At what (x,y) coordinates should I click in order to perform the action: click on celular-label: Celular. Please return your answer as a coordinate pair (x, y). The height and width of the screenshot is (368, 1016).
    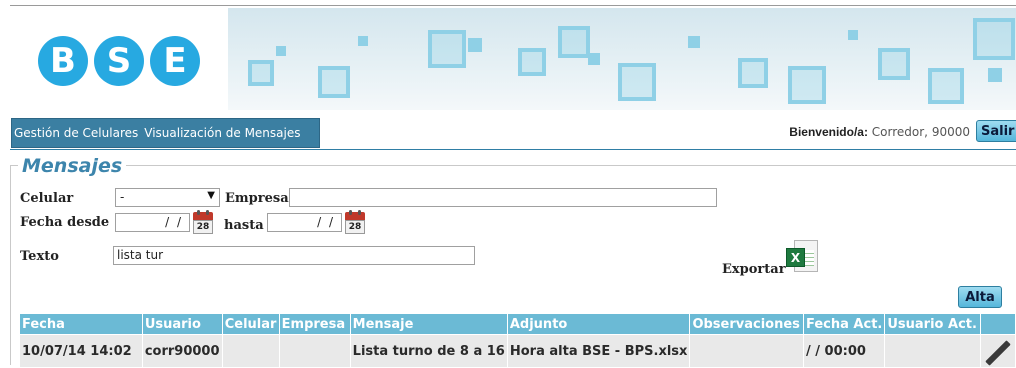
    Looking at the image, I should click on (47, 198).